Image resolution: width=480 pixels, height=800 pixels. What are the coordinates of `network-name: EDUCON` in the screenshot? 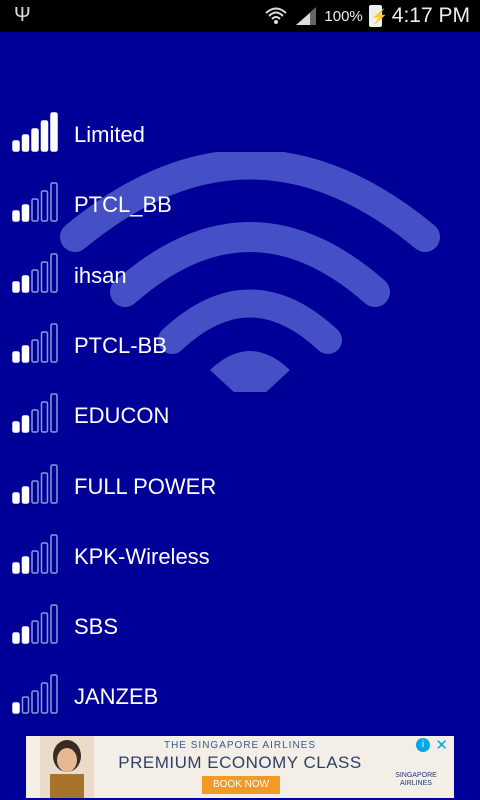 It's located at (122, 416).